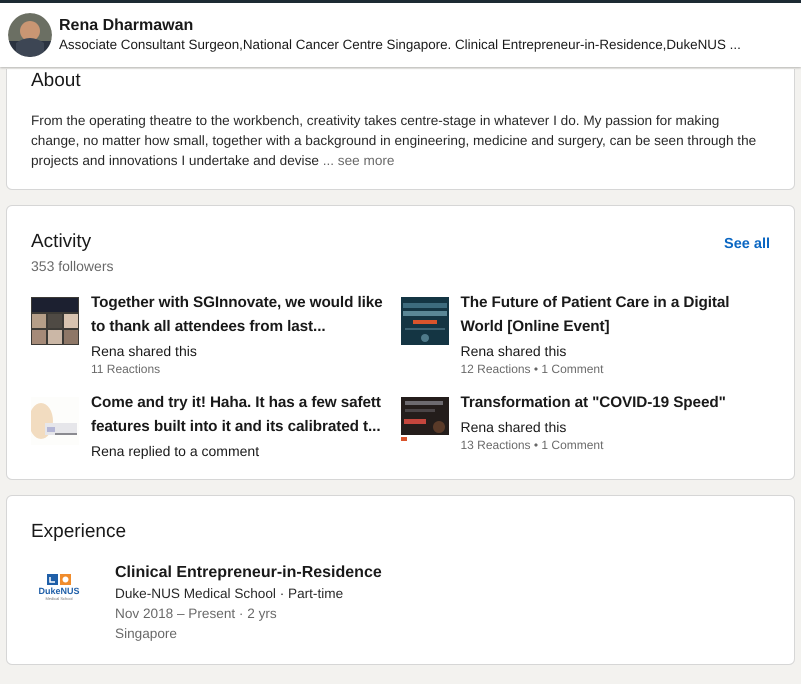  What do you see at coordinates (61, 242) in the screenshot?
I see `section-title: Activity` at bounding box center [61, 242].